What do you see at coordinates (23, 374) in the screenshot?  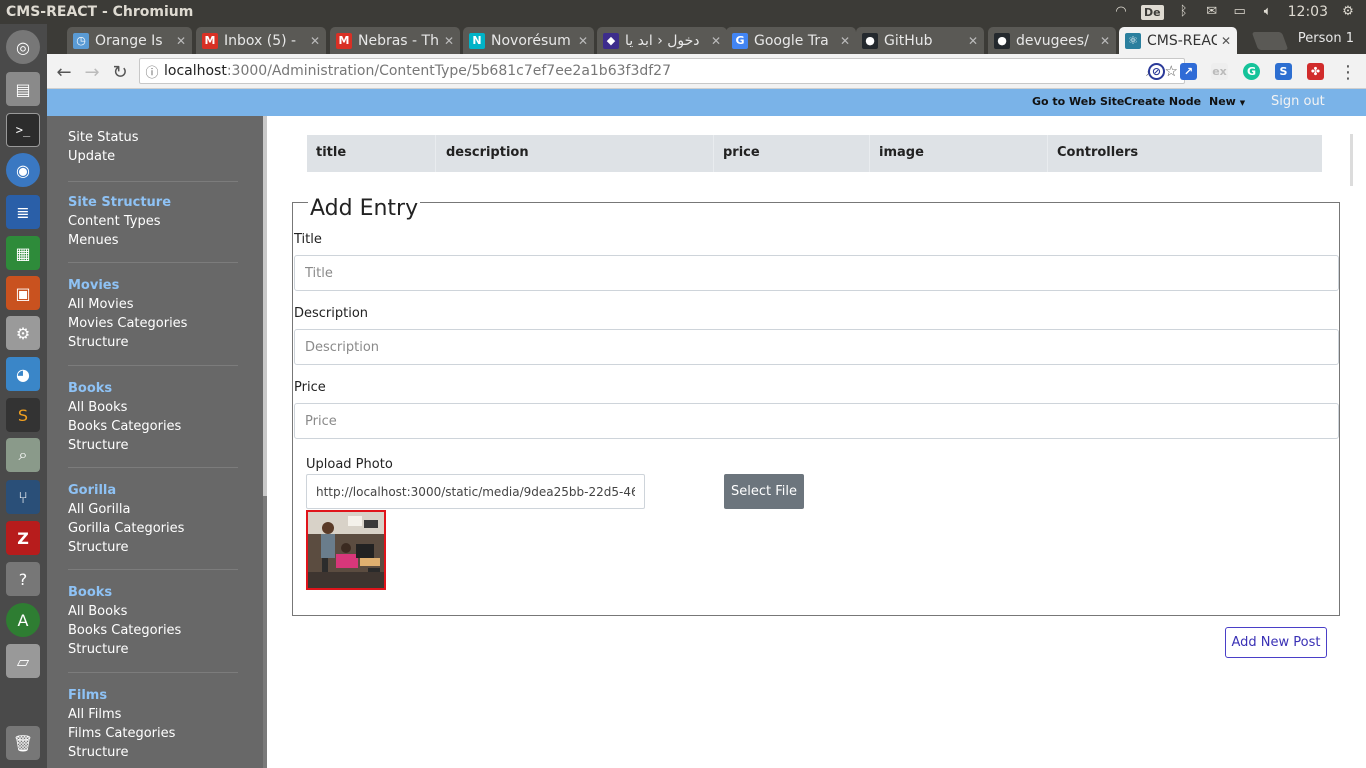 I see `mysql-workbench-icon: ◕` at bounding box center [23, 374].